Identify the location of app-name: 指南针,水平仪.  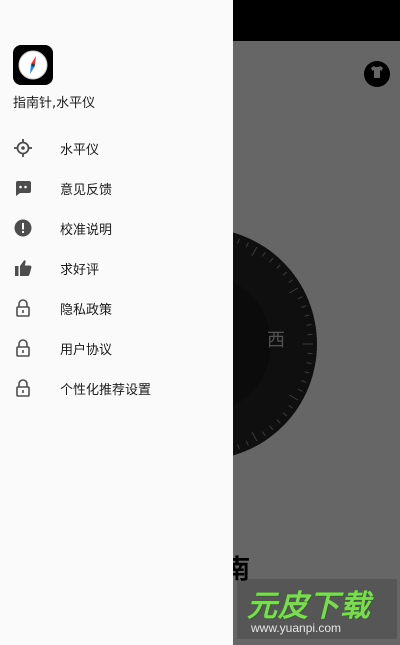
(54, 103).